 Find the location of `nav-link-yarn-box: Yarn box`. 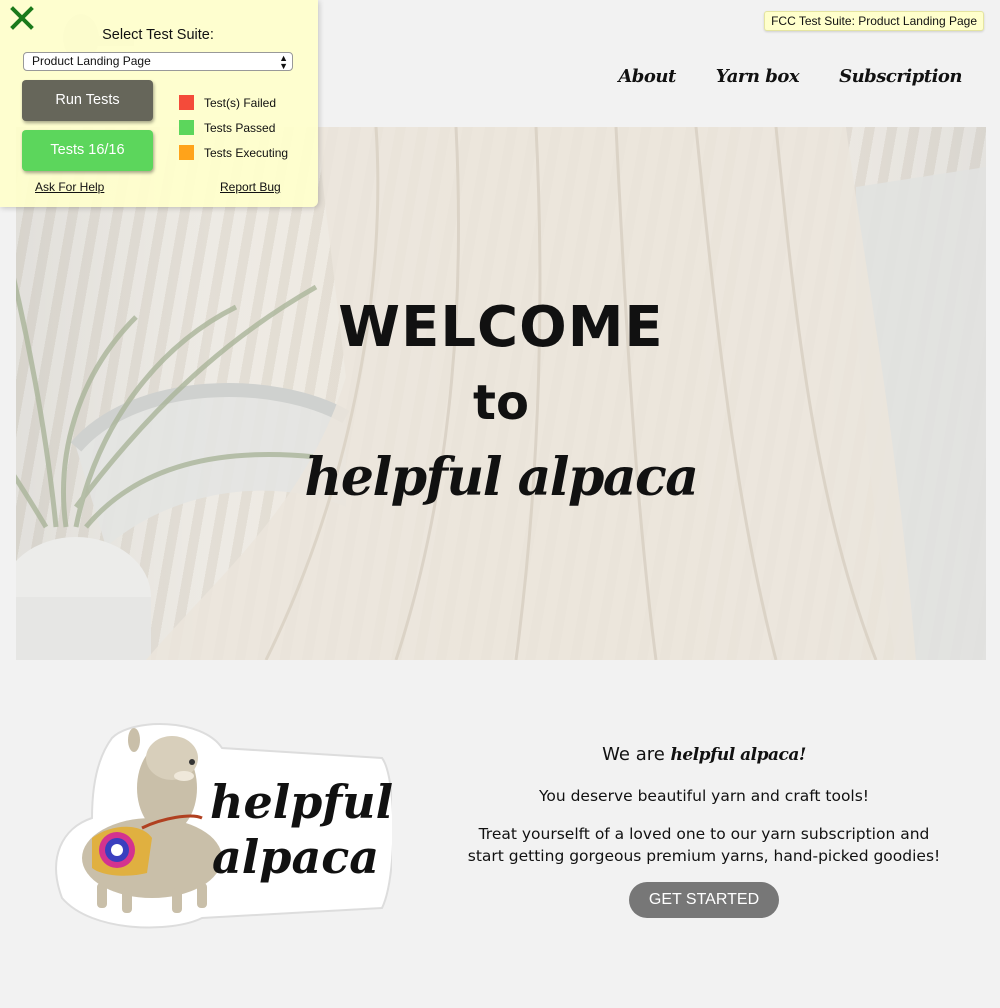

nav-link-yarn-box: Yarn box is located at coordinates (758, 76).